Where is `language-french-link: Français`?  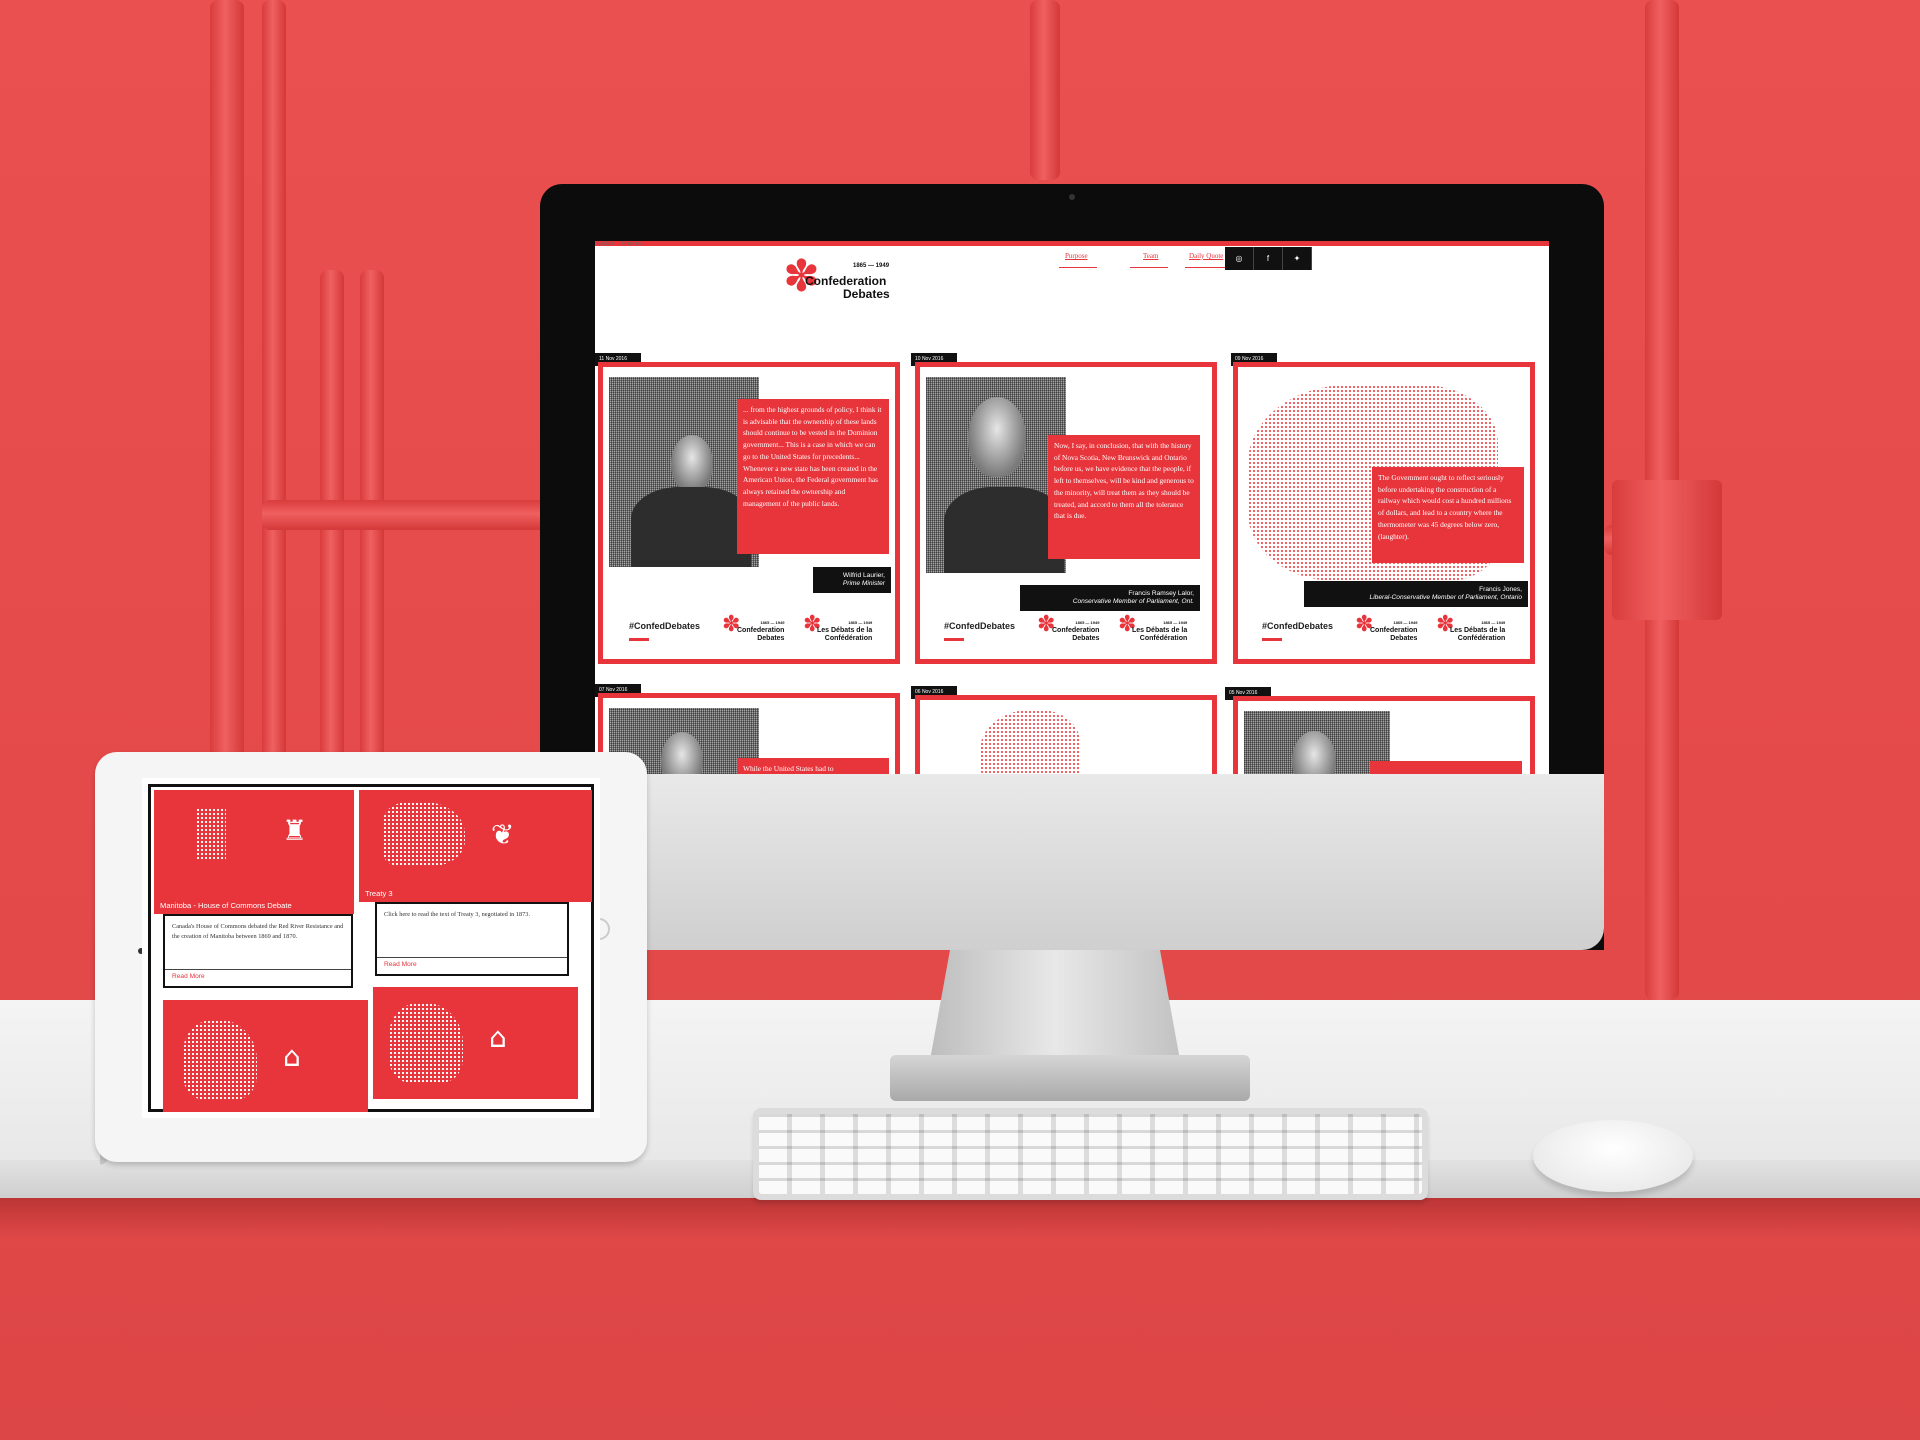
language-french-link: Français is located at coordinates (631, 244).